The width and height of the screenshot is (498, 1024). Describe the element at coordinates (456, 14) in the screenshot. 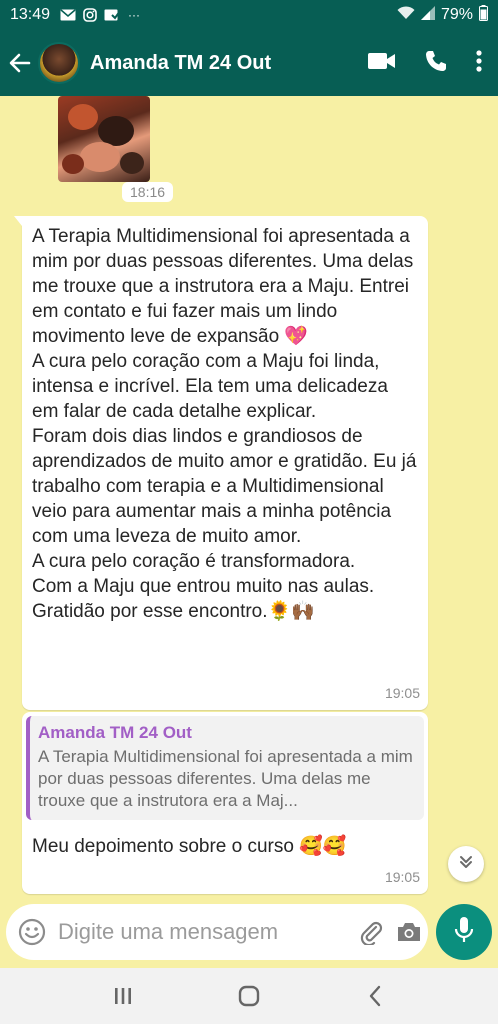

I see `battery-percent: 79%` at that location.